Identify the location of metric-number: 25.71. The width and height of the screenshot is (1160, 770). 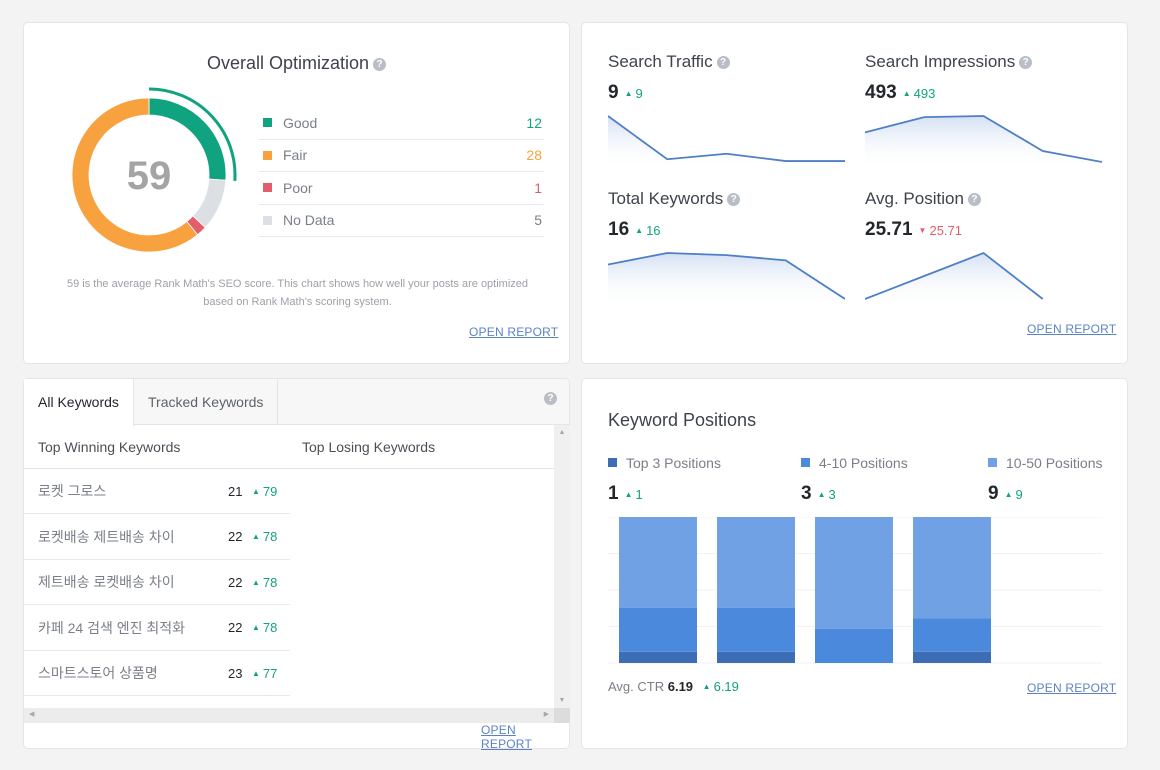
(889, 229).